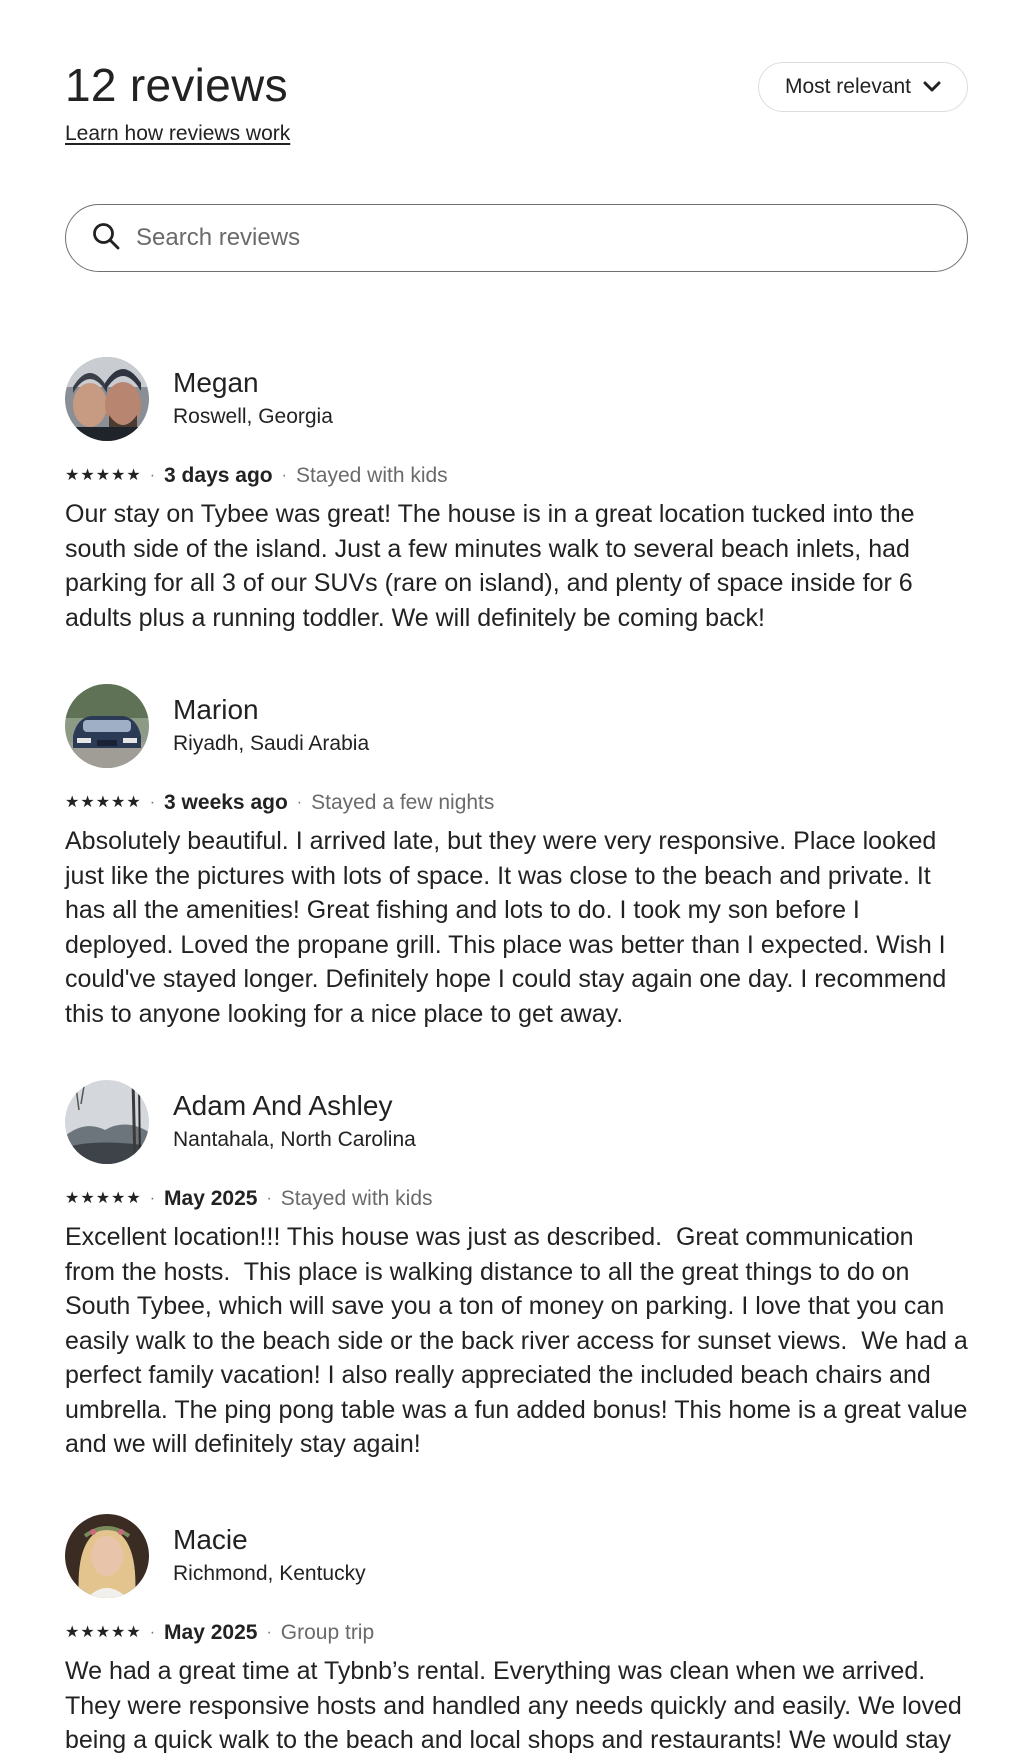 The height and width of the screenshot is (1759, 1024). Describe the element at coordinates (516, 1199) in the screenshot. I see `review-meta: ★ ★ ★ ★ ★ · May 2025 · Stayed with kids` at that location.